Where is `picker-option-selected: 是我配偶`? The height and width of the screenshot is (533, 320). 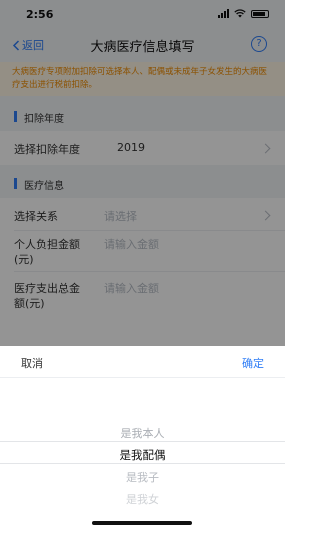 picker-option-selected: 是我配偶 is located at coordinates (142, 455).